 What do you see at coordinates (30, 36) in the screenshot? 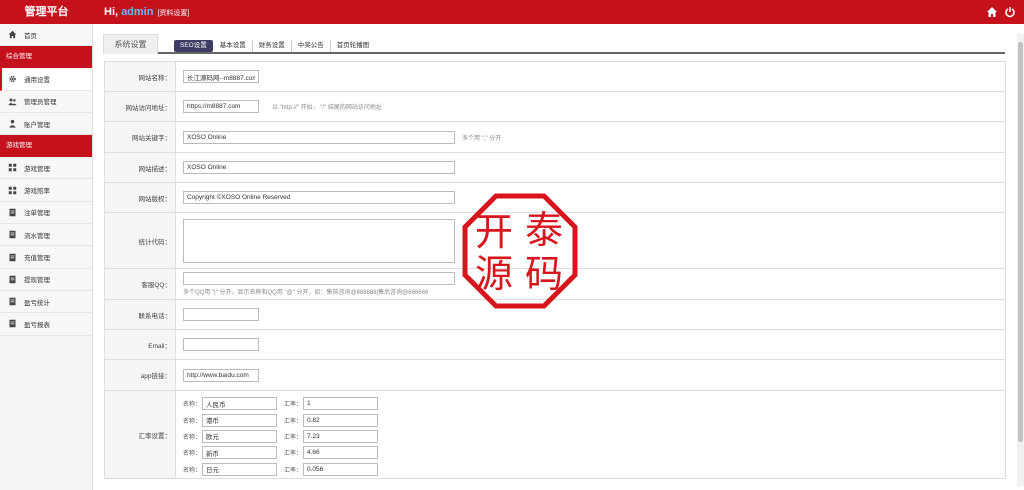
I see `sidebar-item-label: 首页` at bounding box center [30, 36].